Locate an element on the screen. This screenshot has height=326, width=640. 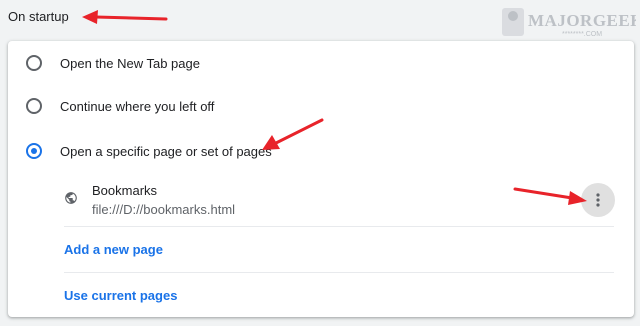
section-title: On startup is located at coordinates (38, 16).